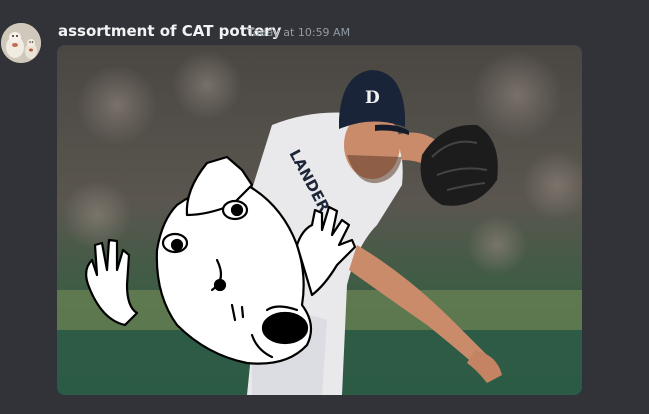 This screenshot has width=649, height=414. What do you see at coordinates (299, 33) in the screenshot?
I see `message-timestamp: Today at 10:59 AM` at bounding box center [299, 33].